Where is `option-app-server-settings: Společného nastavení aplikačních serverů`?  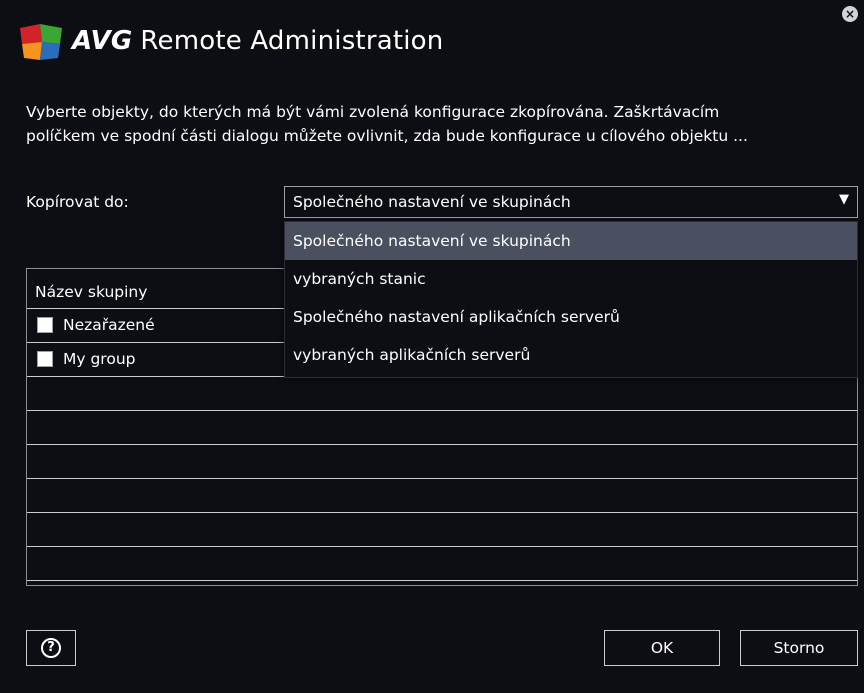
option-app-server-settings: Společného nastavení aplikačních serverů is located at coordinates (571, 317).